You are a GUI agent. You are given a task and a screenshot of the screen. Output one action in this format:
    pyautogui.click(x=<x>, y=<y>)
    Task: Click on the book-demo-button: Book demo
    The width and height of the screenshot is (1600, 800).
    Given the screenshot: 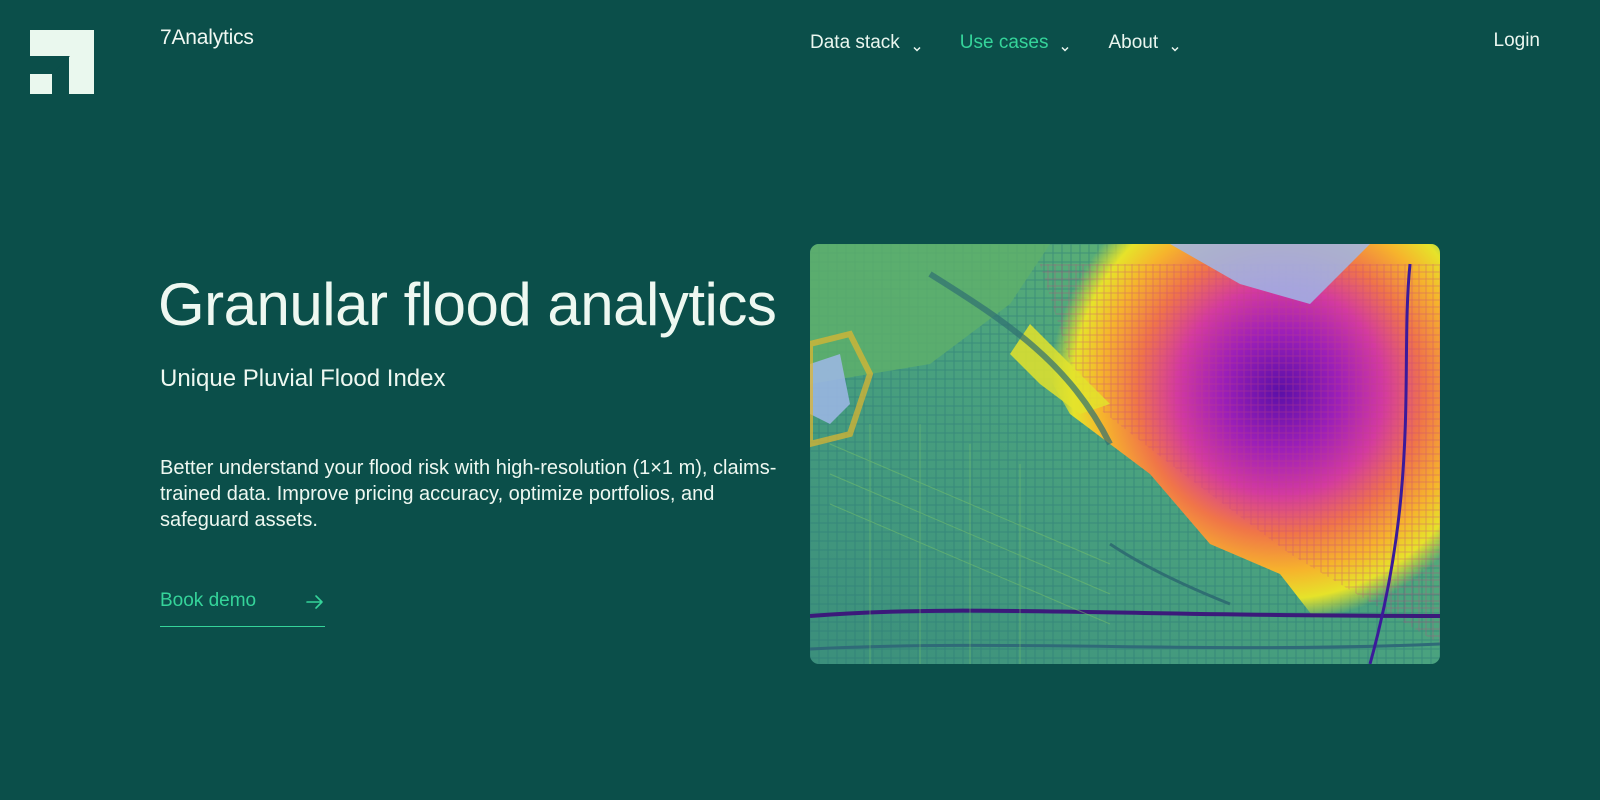 What is the action you would take?
    pyautogui.click(x=242, y=608)
    